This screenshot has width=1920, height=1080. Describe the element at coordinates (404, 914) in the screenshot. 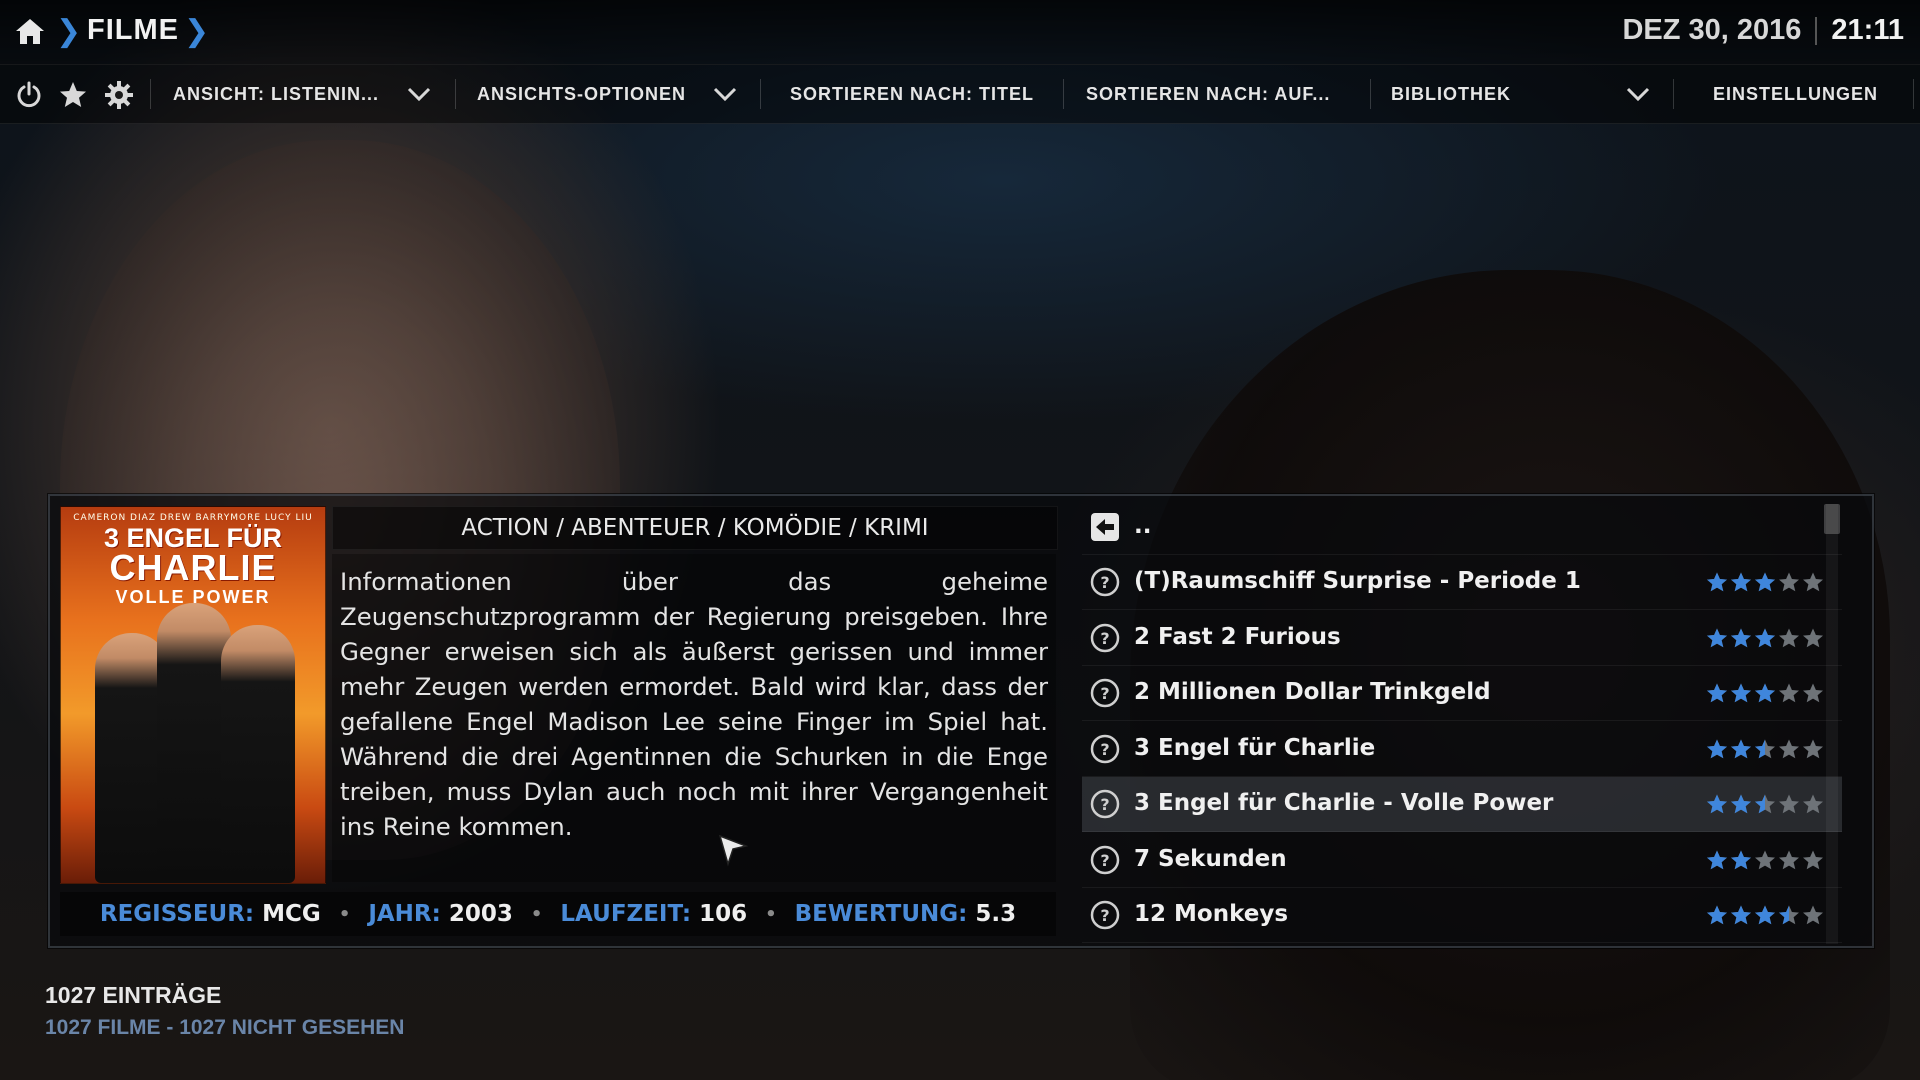

I see `year-label: JAHR:` at that location.